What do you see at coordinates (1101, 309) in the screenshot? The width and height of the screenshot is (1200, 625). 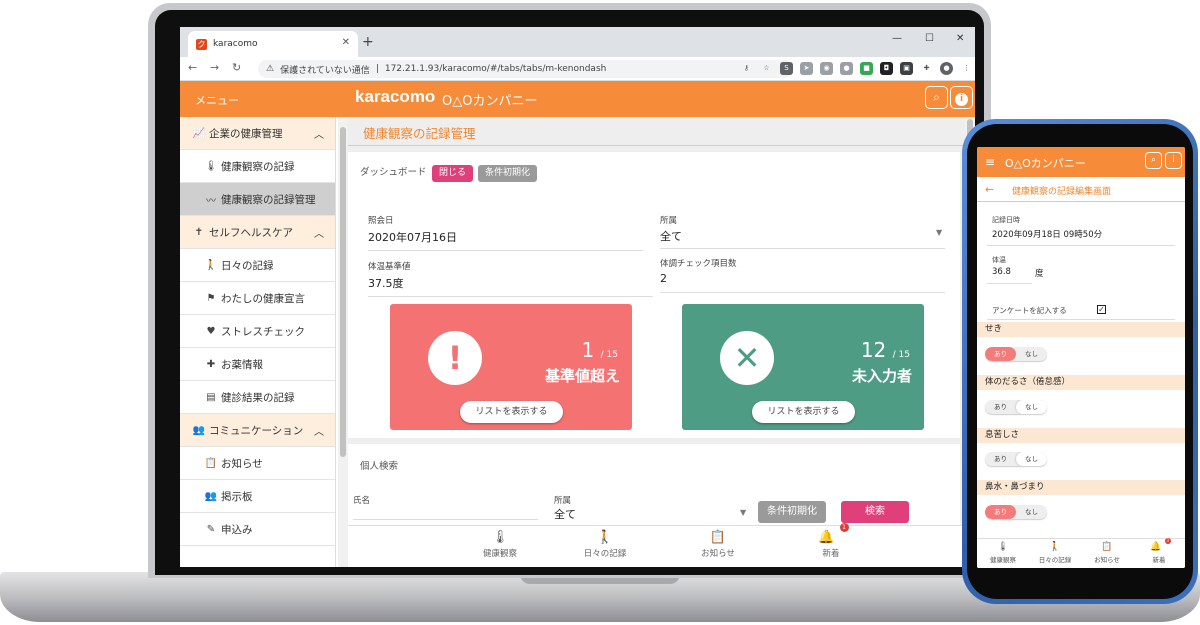 I see `survey-checkbox: ✓` at bounding box center [1101, 309].